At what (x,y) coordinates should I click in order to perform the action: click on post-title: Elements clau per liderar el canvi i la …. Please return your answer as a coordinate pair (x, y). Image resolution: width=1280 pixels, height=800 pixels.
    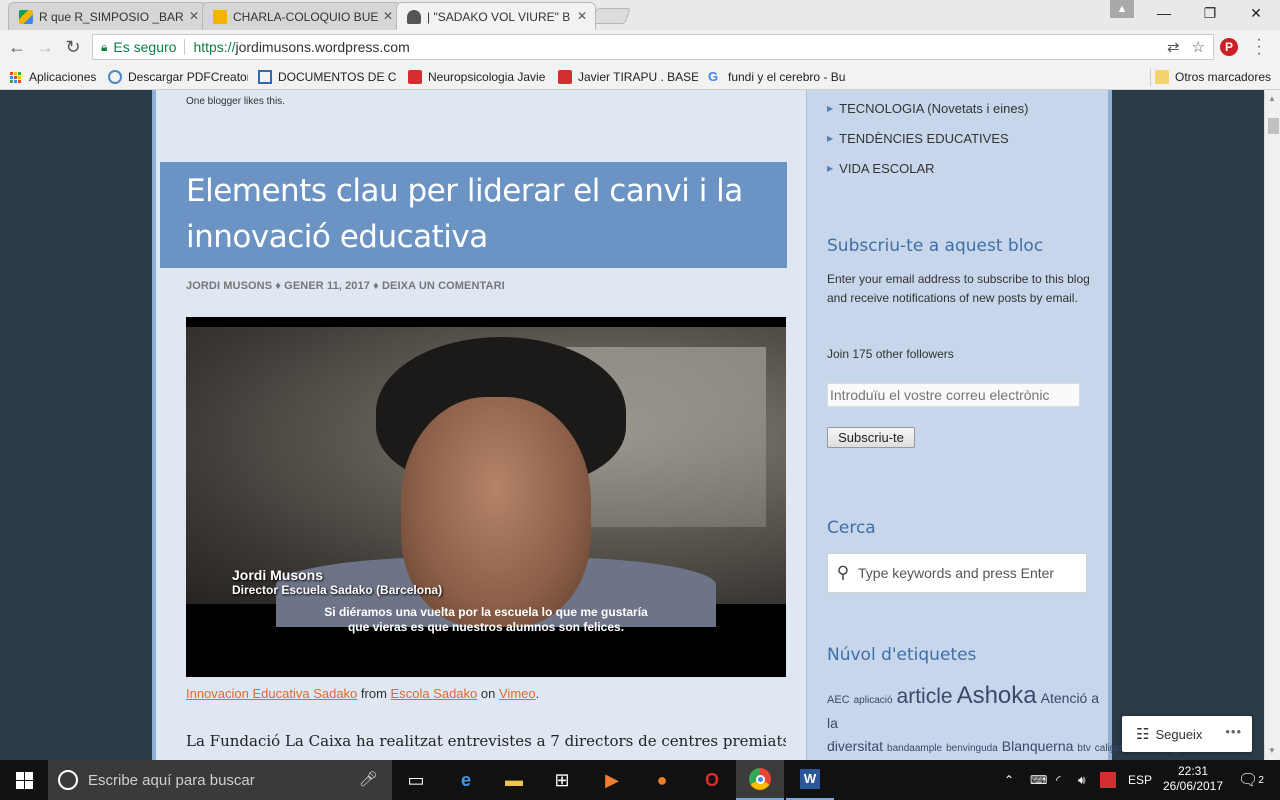
    Looking at the image, I should click on (481, 214).